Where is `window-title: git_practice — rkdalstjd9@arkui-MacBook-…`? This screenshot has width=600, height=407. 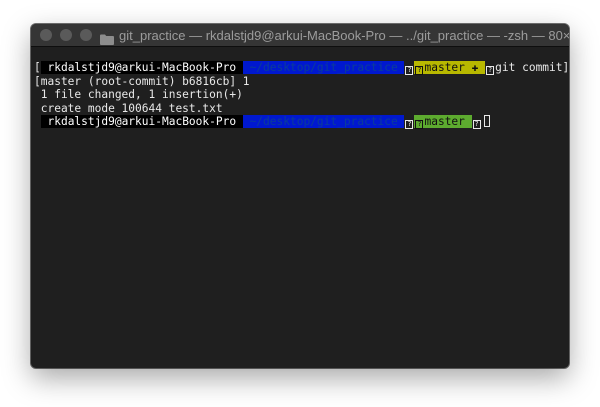
window-title: git_practice — rkdalstjd9@arkui-MacBook-… is located at coordinates (344, 35).